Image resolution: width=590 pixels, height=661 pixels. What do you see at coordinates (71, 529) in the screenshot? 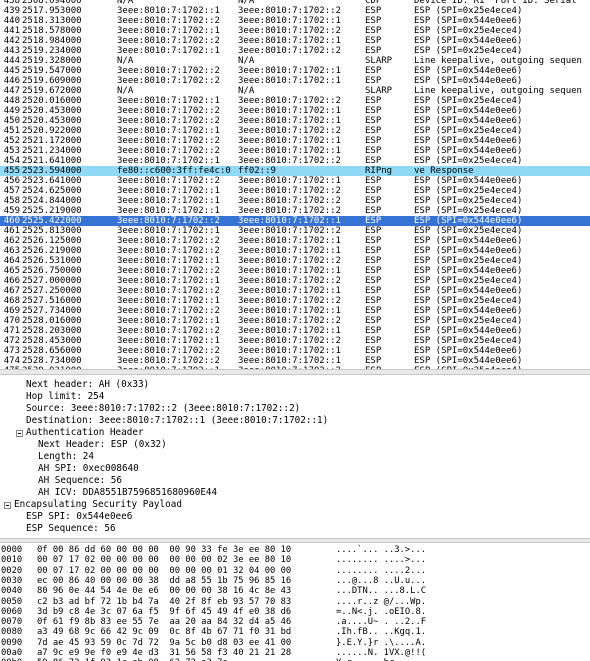
I see `tree-field: ESP Sequence: 56` at bounding box center [71, 529].